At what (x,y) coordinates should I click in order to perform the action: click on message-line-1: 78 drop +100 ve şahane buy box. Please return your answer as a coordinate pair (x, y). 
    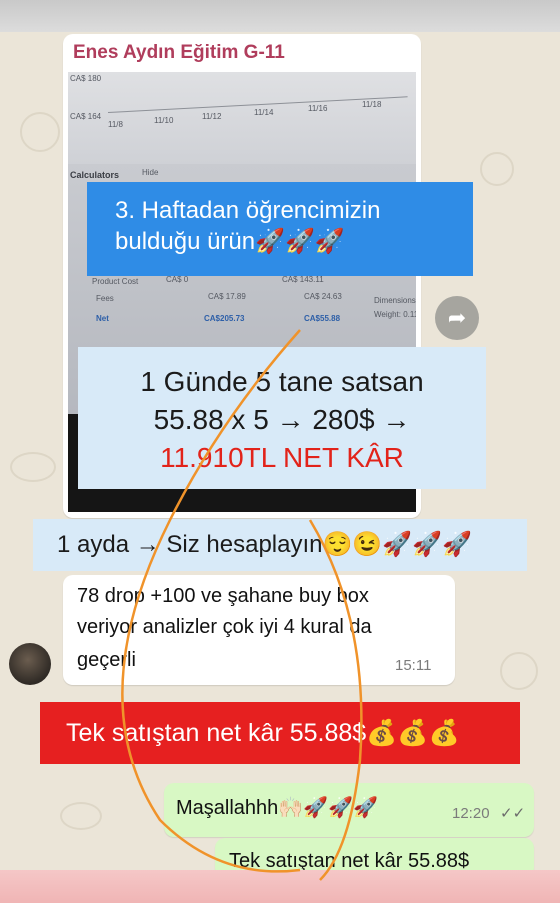
    Looking at the image, I should click on (223, 596).